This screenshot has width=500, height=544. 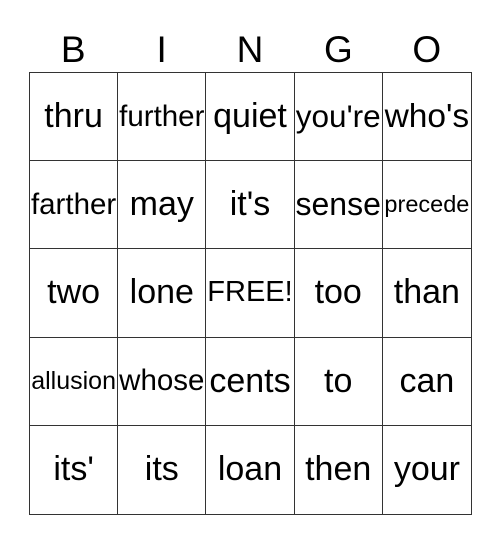 I want to click on bingo-cell: its, so click(x=162, y=469).